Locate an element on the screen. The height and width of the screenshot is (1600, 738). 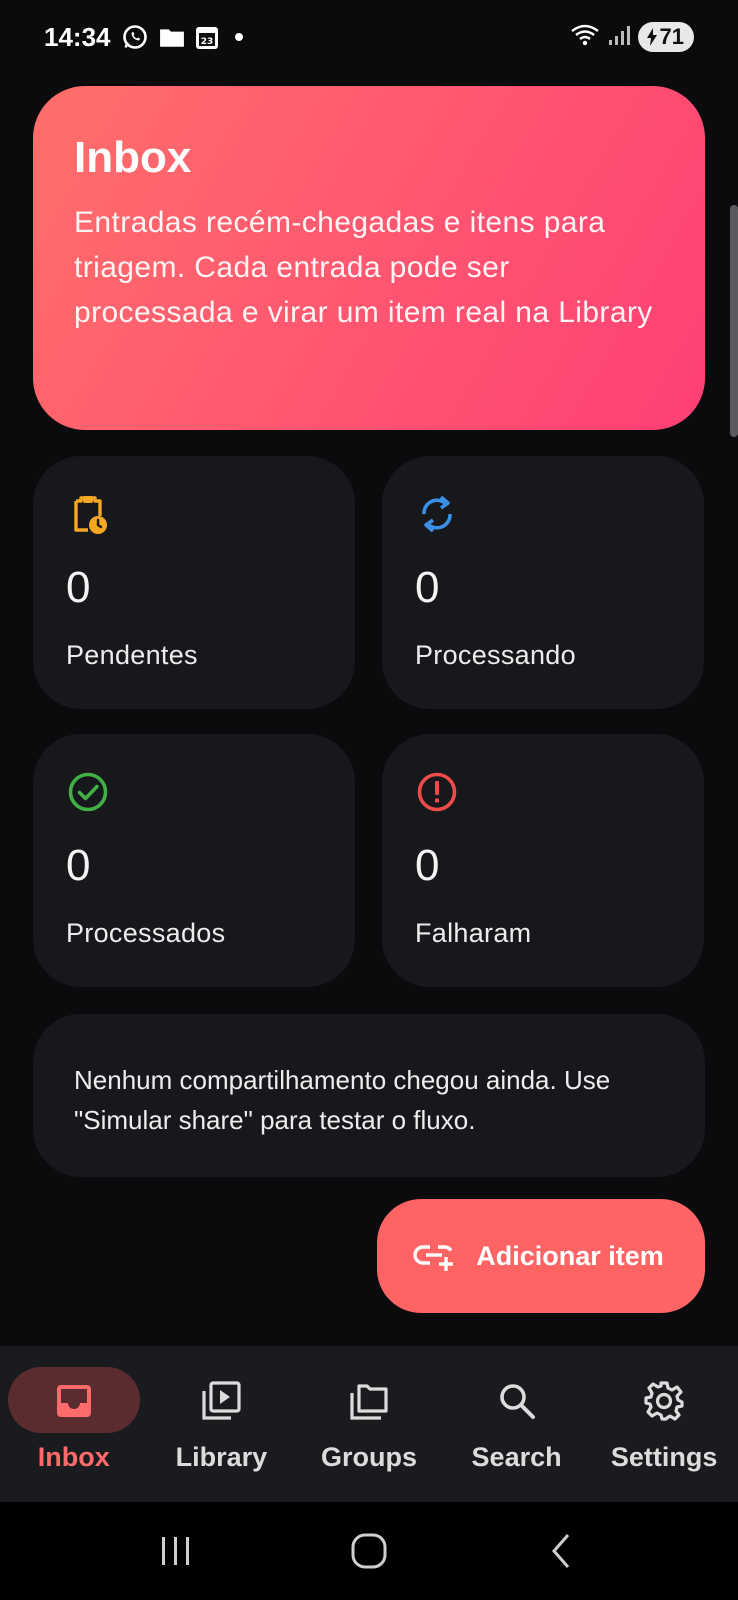
nav-label: Groups is located at coordinates (368, 1457).